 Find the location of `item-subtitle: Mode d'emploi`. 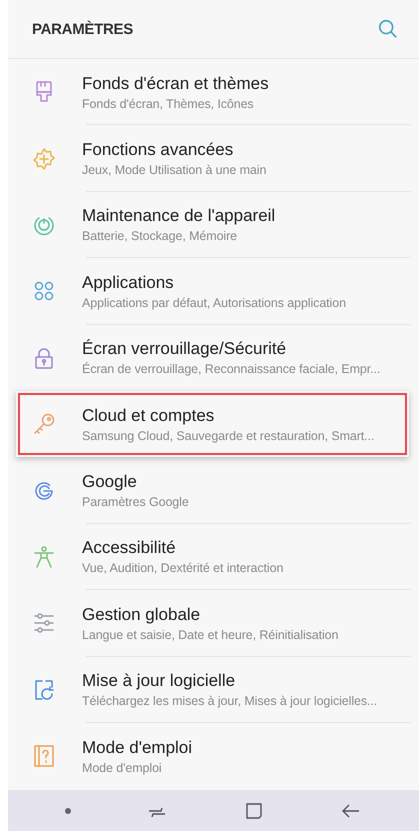

item-subtitle: Mode d'emploi is located at coordinates (122, 767).